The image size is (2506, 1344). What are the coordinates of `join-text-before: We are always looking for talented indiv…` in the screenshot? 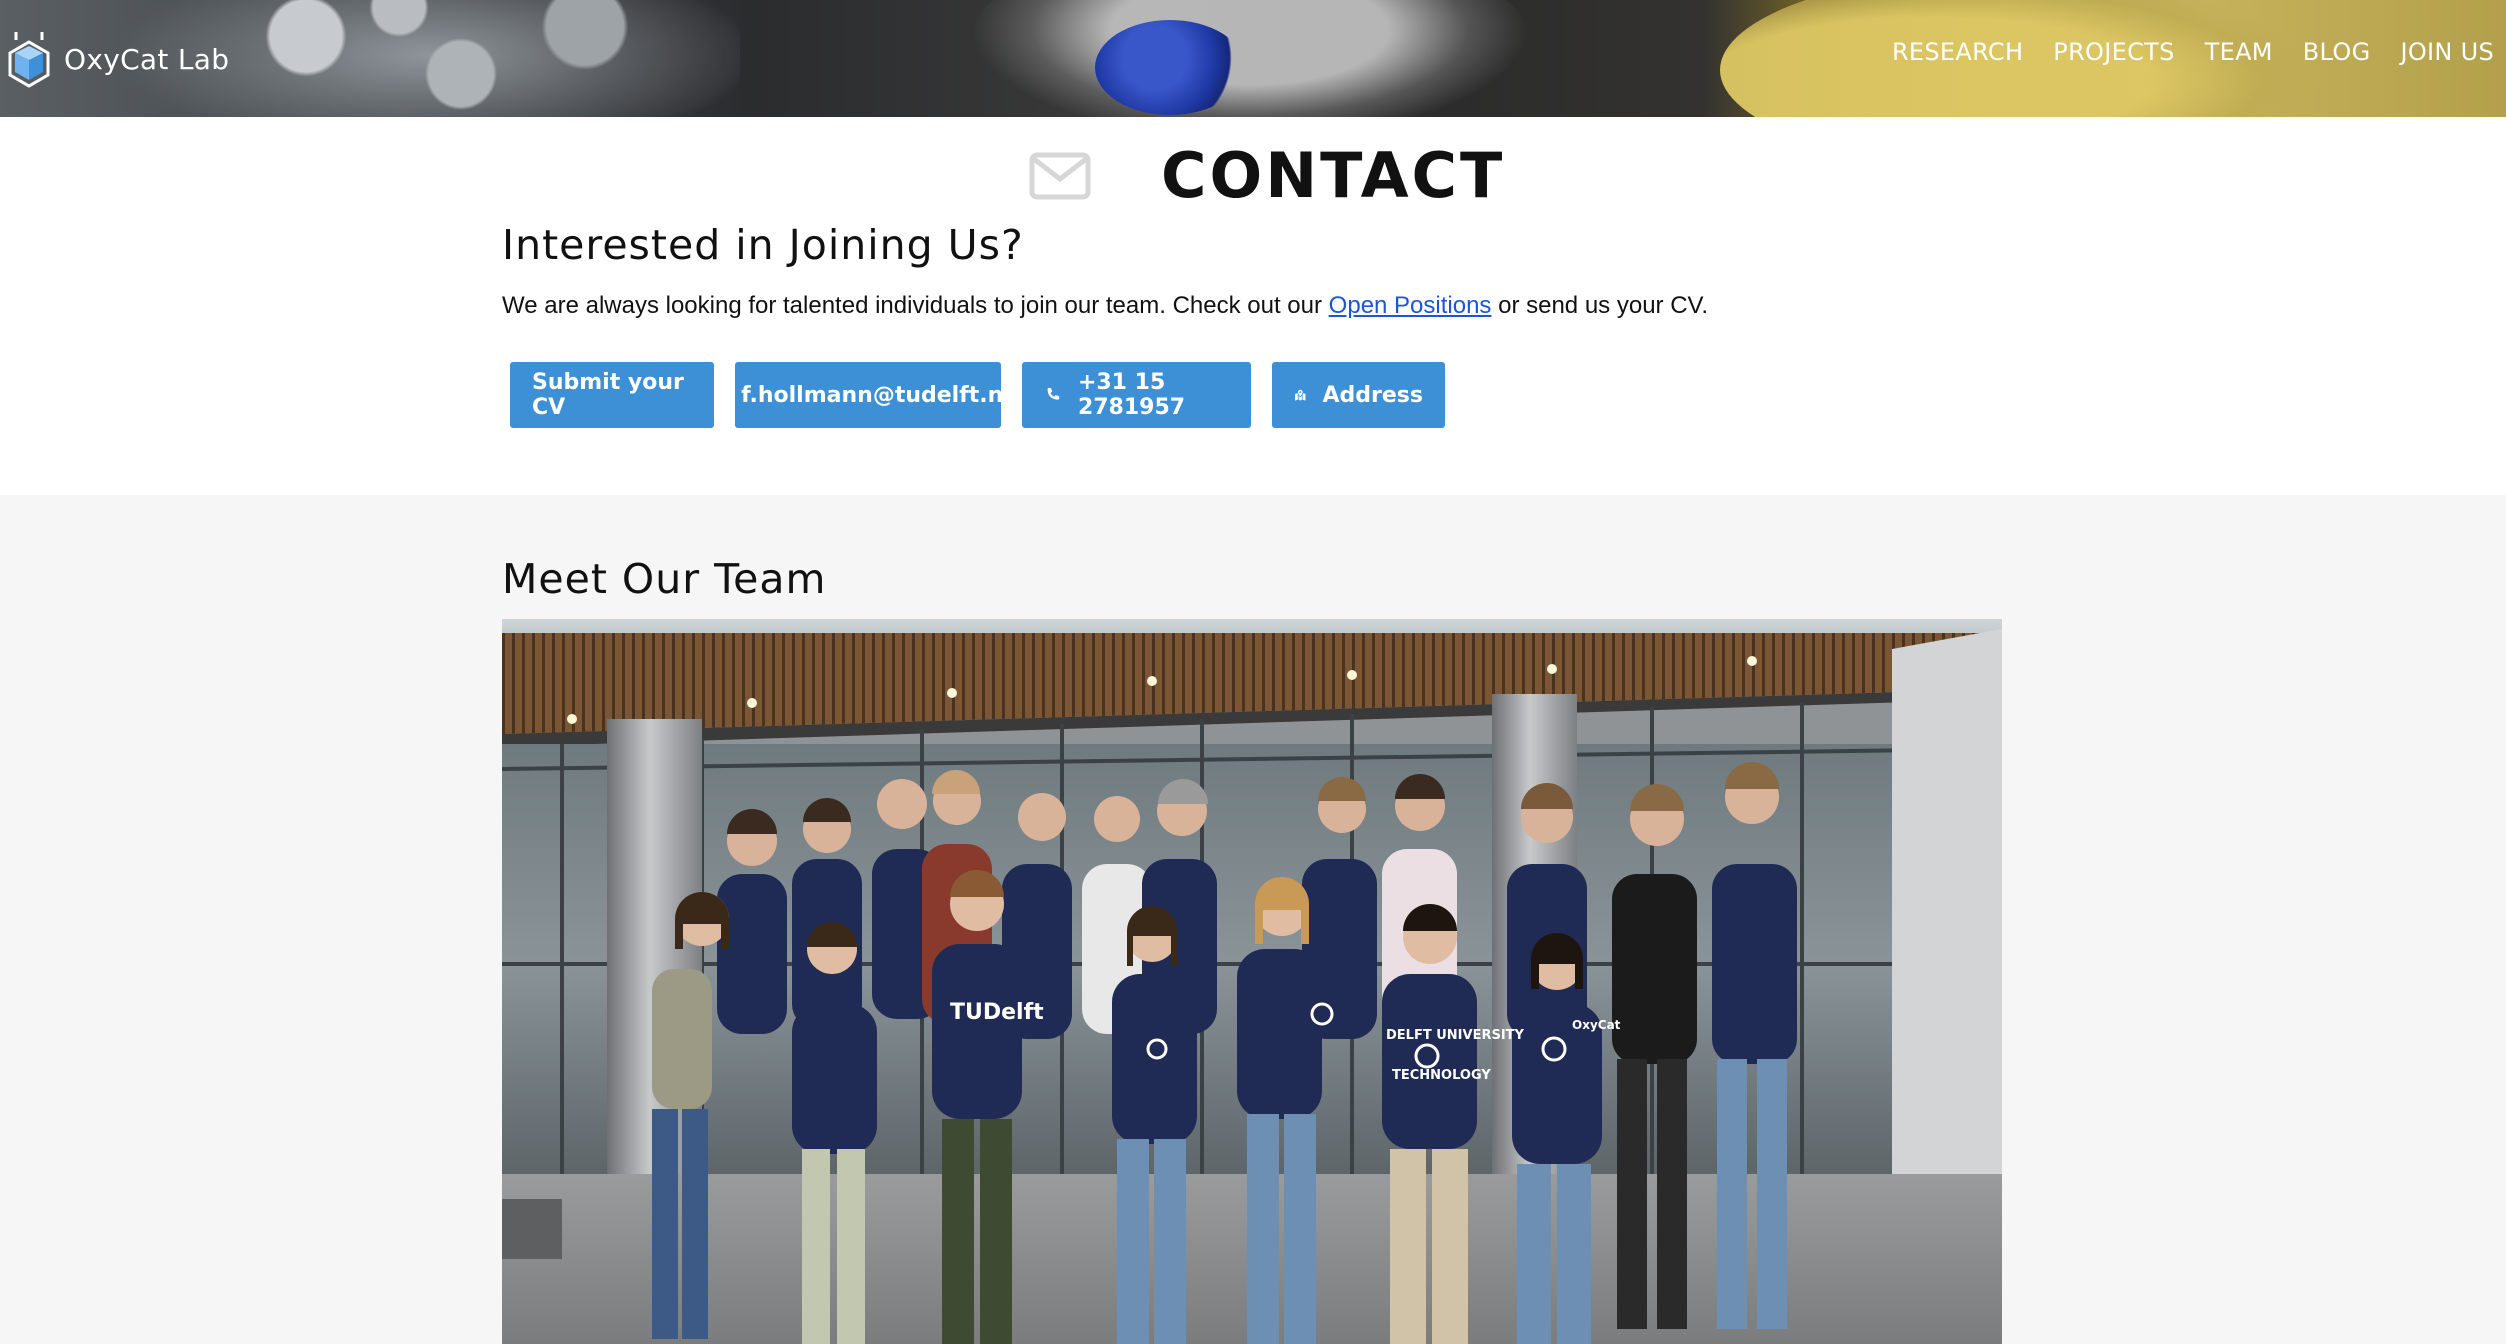 It's located at (915, 305).